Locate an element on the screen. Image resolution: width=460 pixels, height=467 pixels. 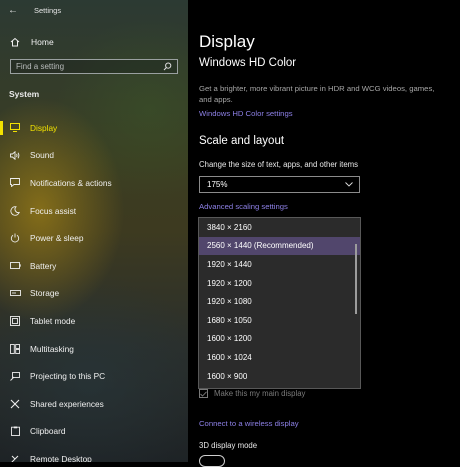
resolution-option: 1920 × 1080 is located at coordinates (279, 301).